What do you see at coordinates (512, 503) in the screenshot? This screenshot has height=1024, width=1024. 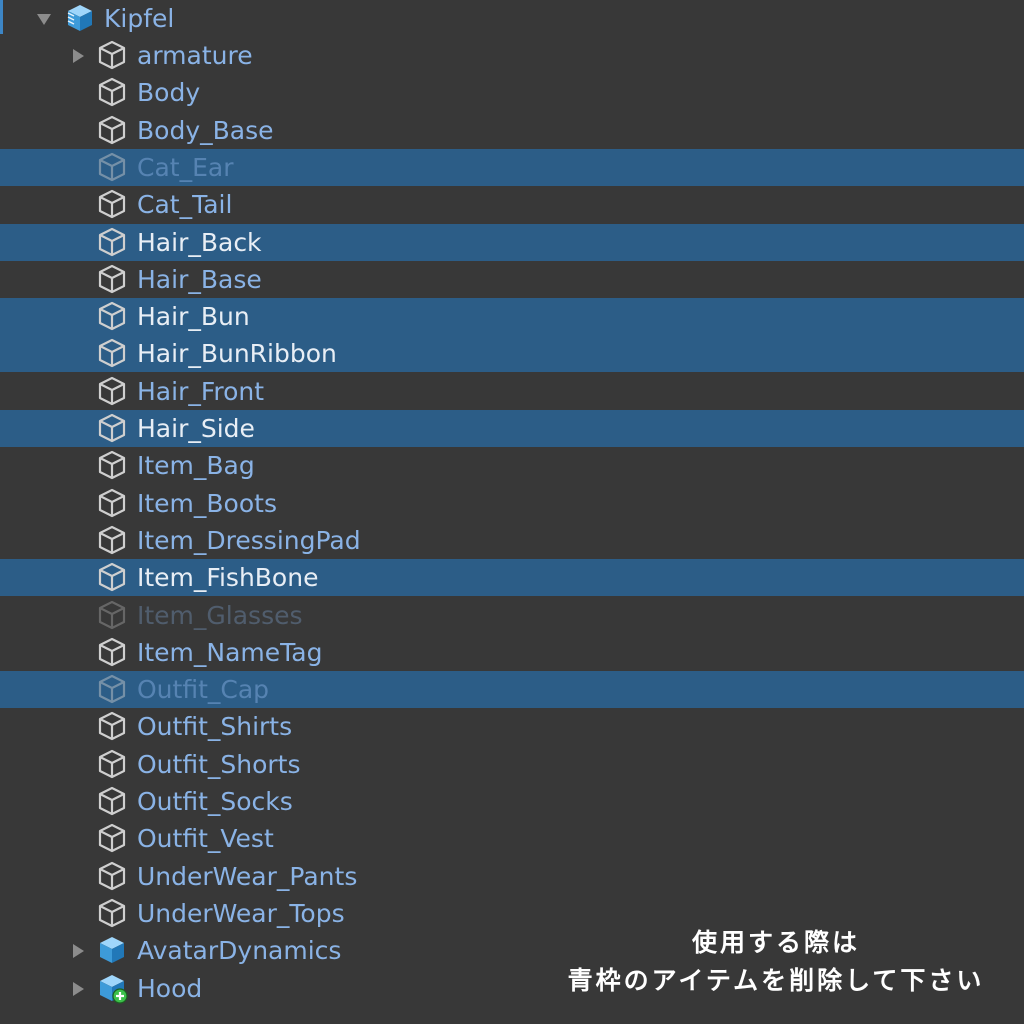 I see `tree-row-item-boots: Item_Boots` at bounding box center [512, 503].